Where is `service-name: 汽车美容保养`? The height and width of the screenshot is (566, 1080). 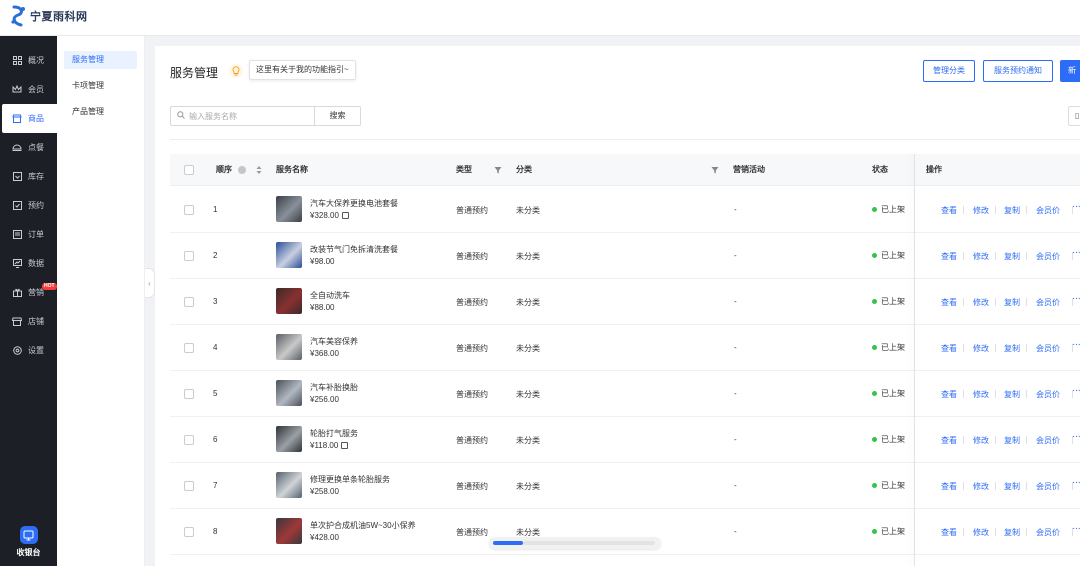
service-name: 汽车美容保养 is located at coordinates (334, 341).